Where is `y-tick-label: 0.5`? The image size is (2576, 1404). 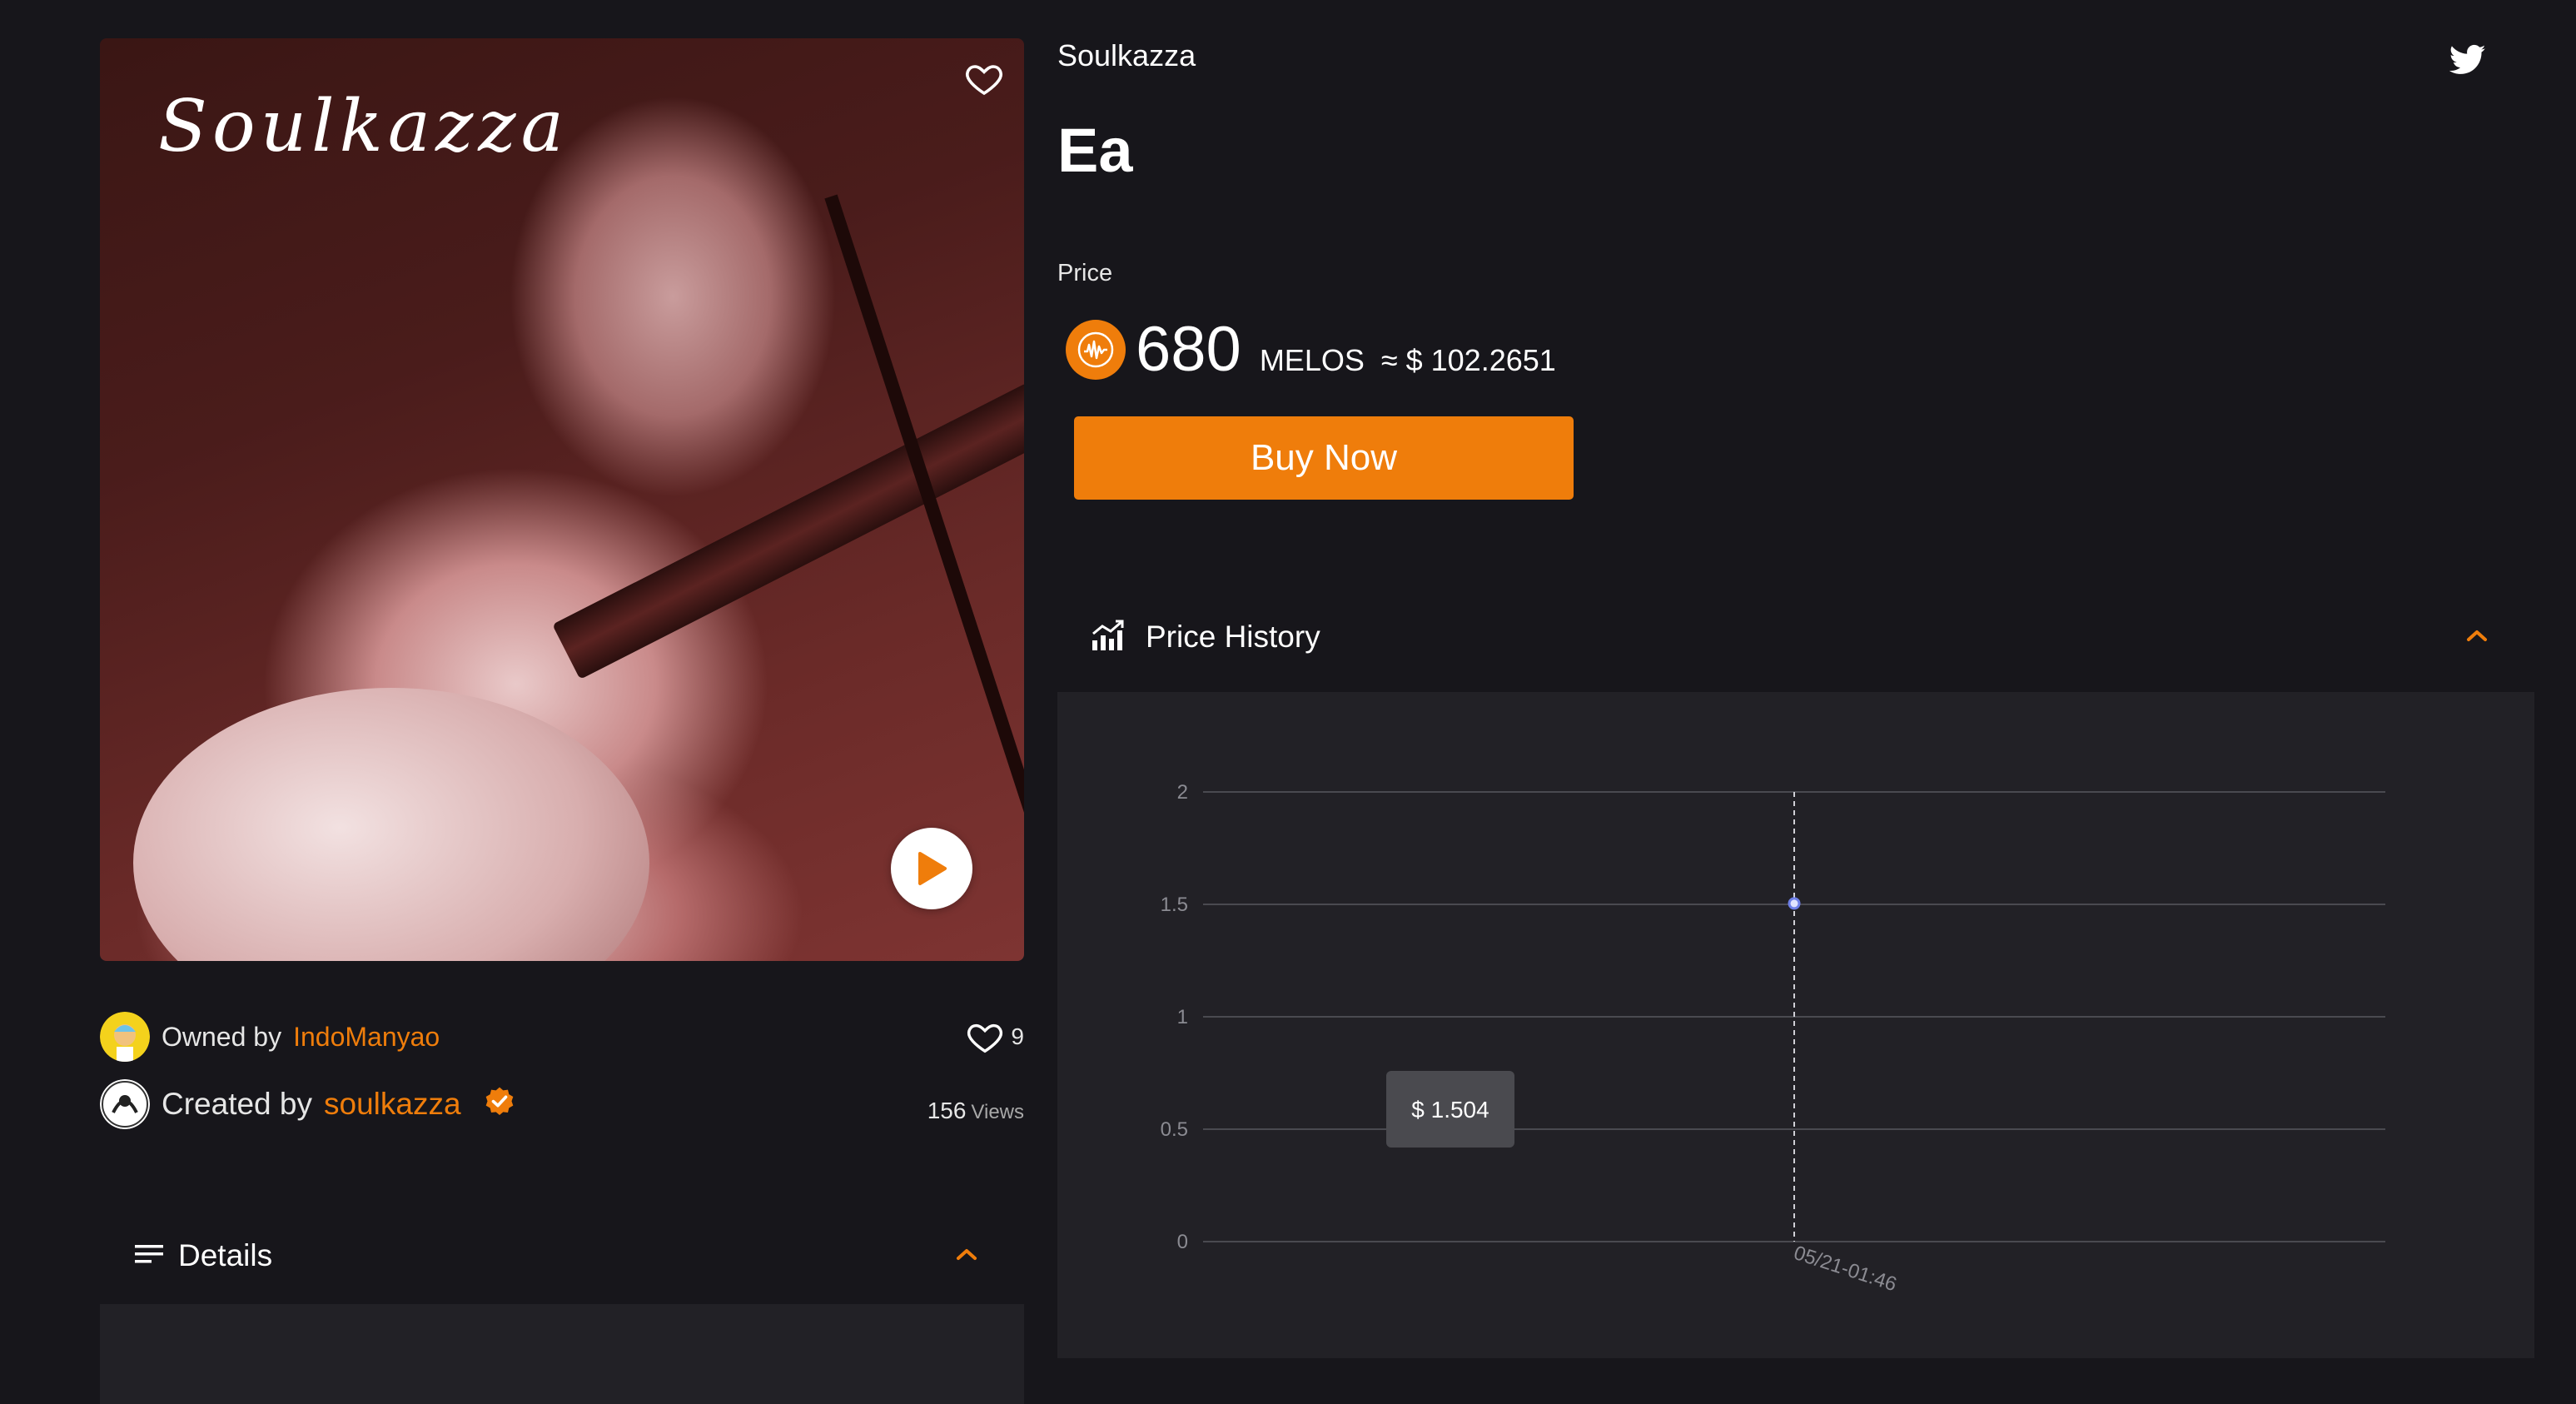
y-tick-label: 0.5 is located at coordinates (1174, 1129).